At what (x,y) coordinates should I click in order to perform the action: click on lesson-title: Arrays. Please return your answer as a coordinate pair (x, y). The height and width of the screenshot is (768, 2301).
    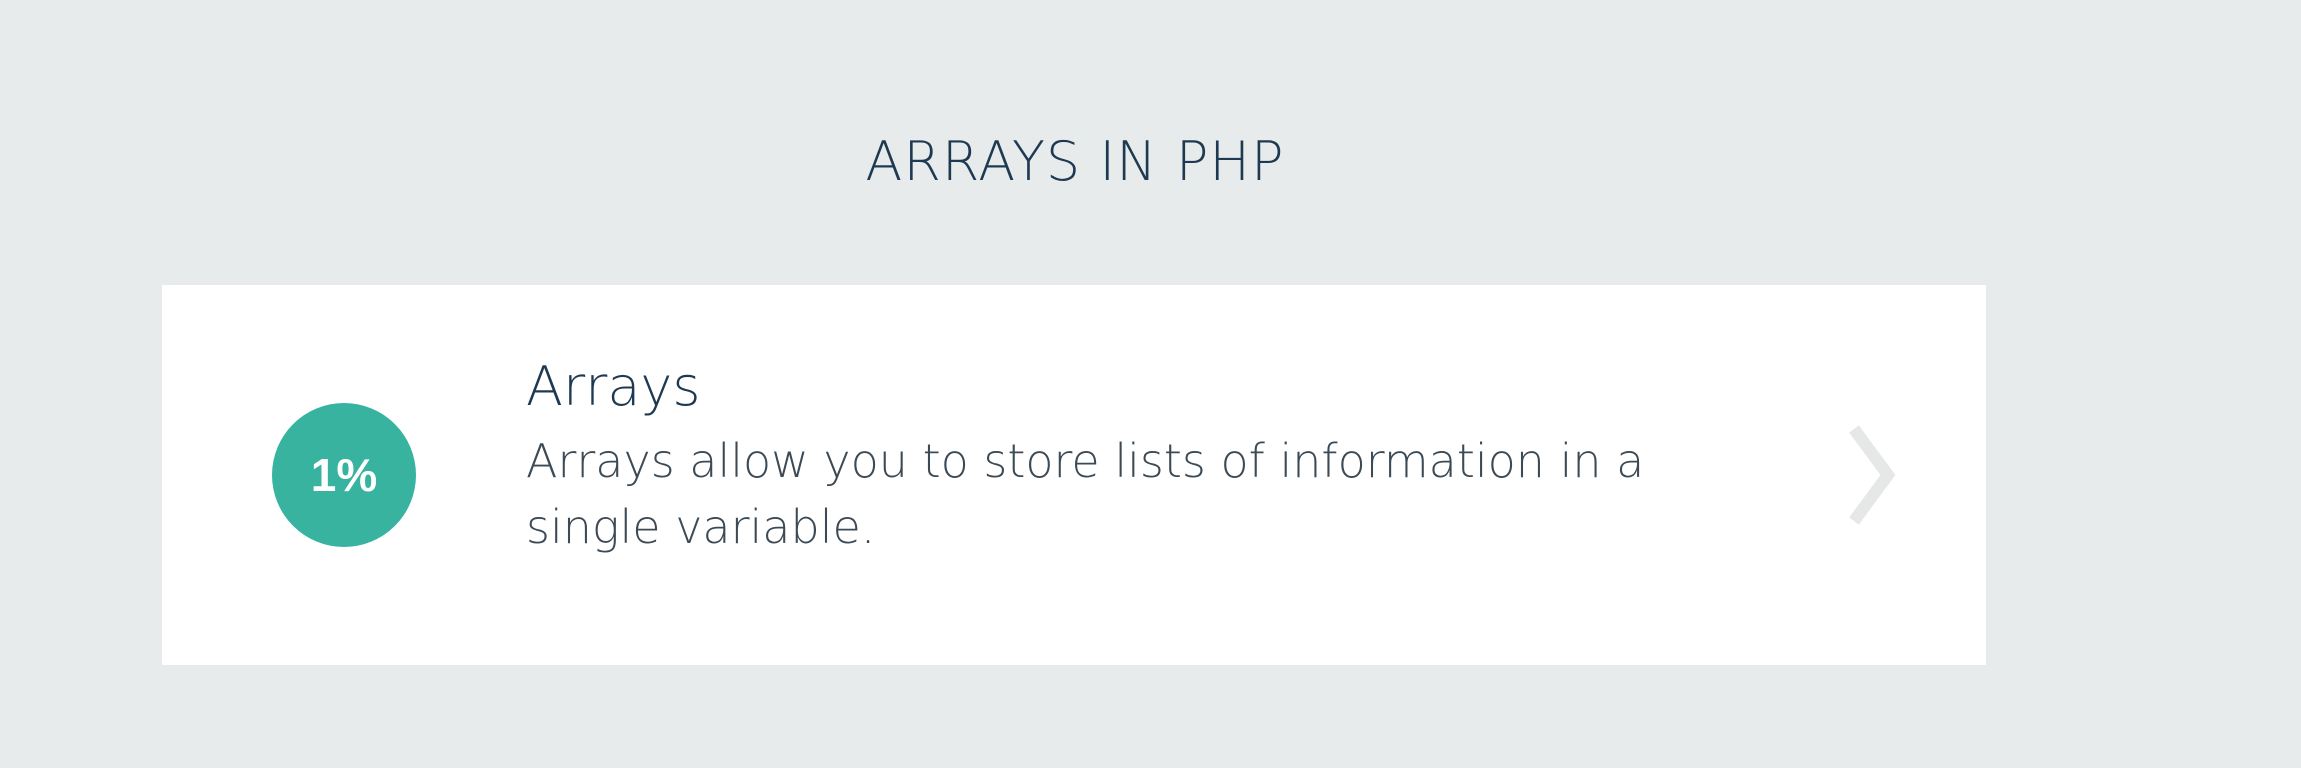
    Looking at the image, I should click on (613, 386).